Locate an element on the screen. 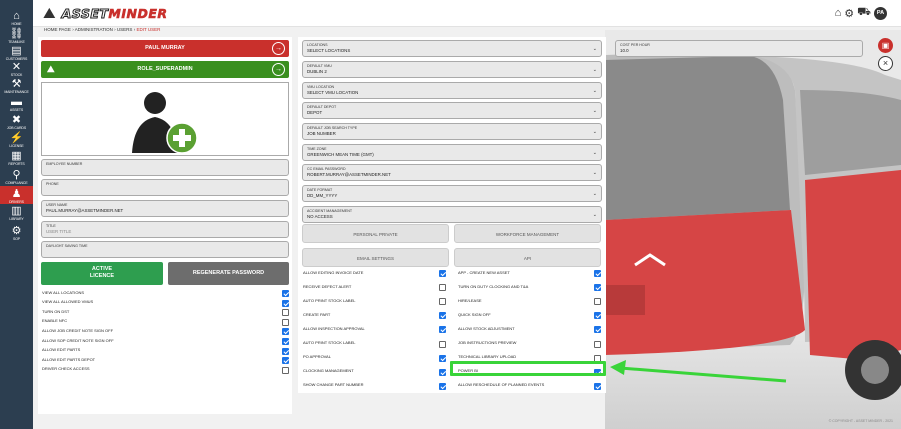  user-name-bar: PAUL MURRAY → is located at coordinates (165, 48).